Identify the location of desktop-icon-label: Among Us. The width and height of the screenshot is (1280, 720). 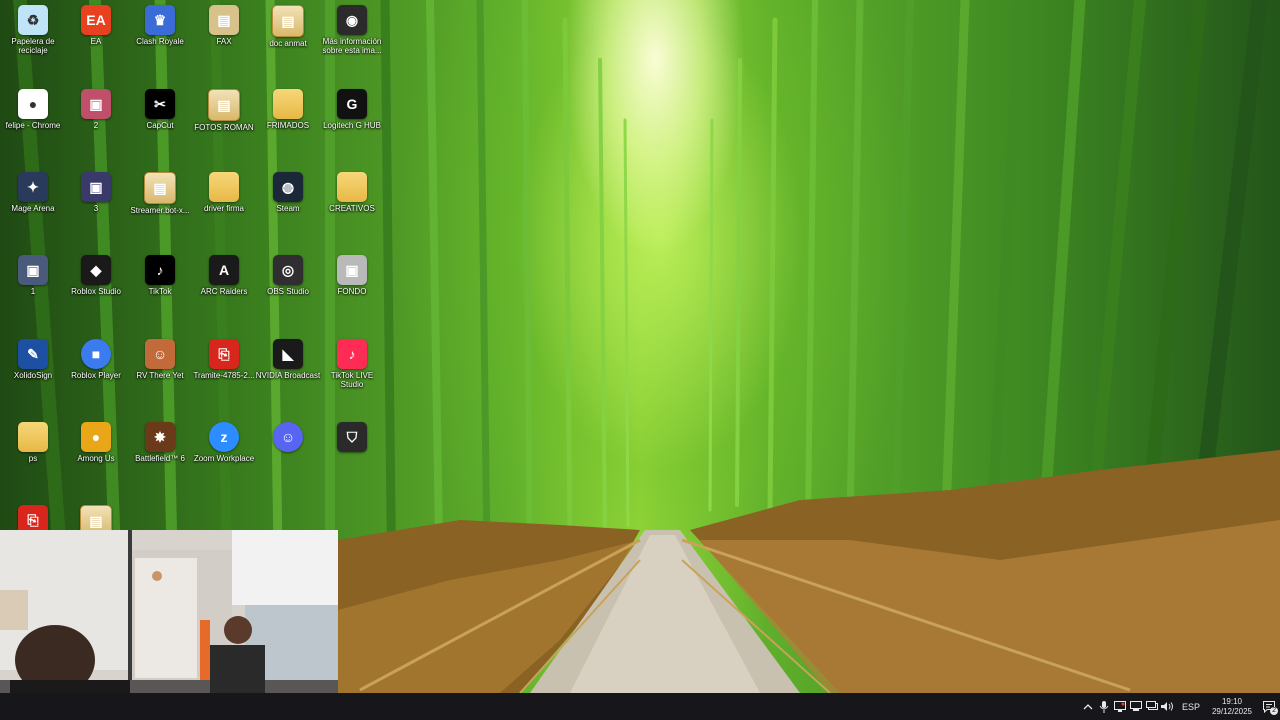
(96, 458).